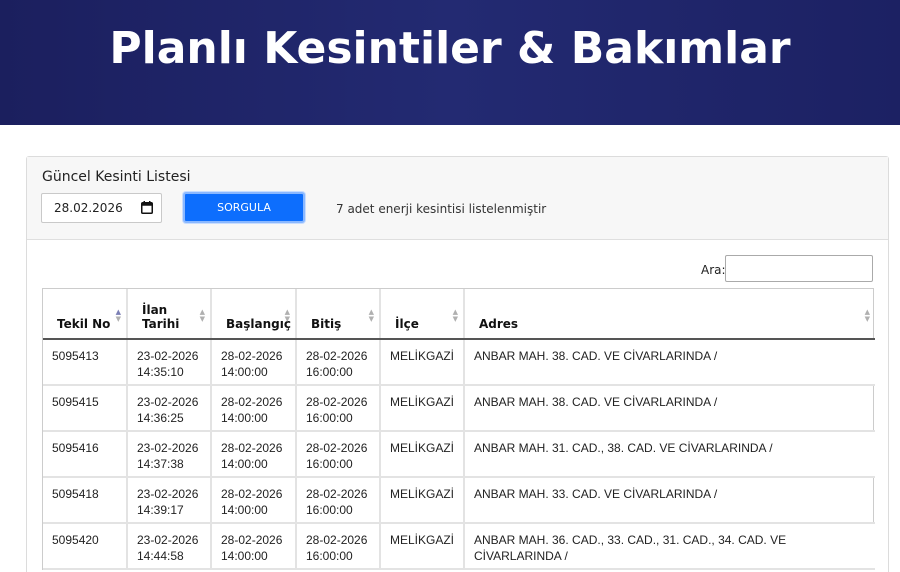 The width and height of the screenshot is (900, 572). I want to click on panel-title: Güncel Kesinti Listesi, so click(116, 177).